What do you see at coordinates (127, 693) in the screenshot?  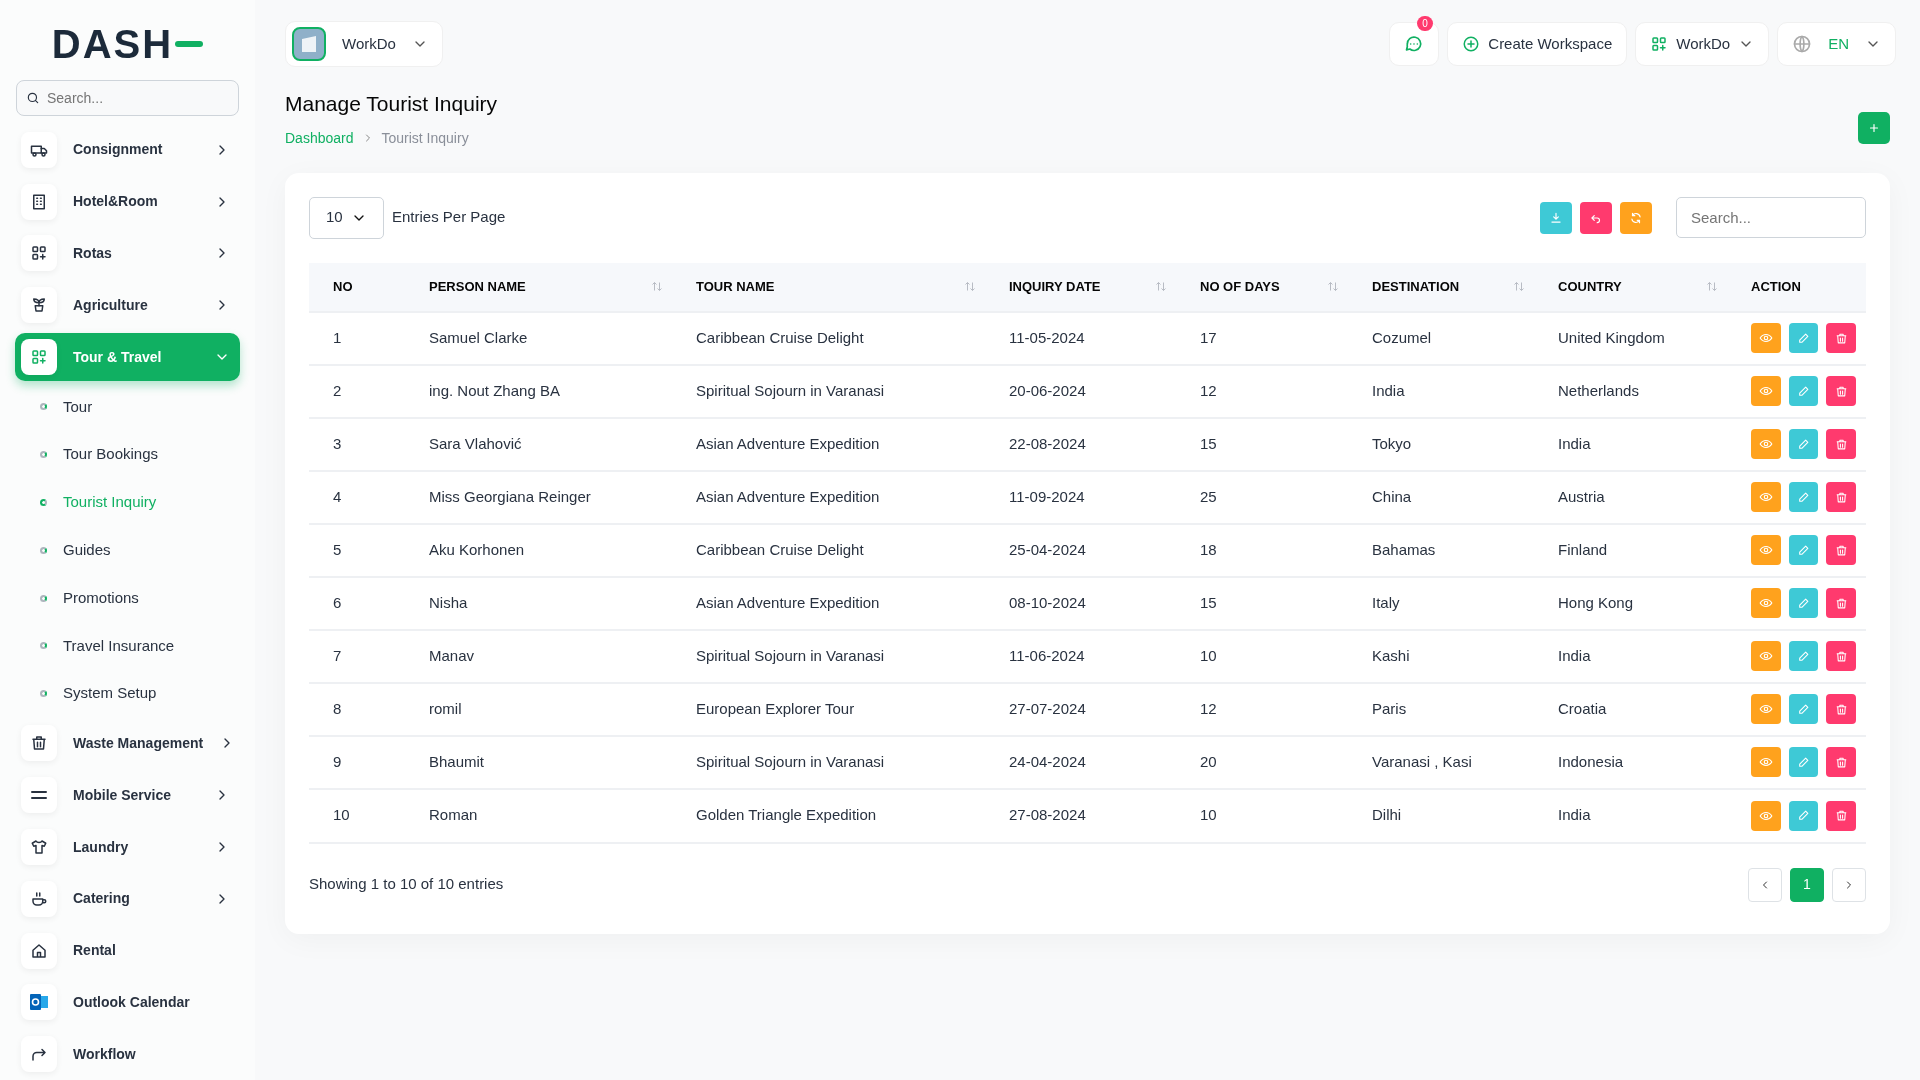 I see `submenu-item: System Setup` at bounding box center [127, 693].